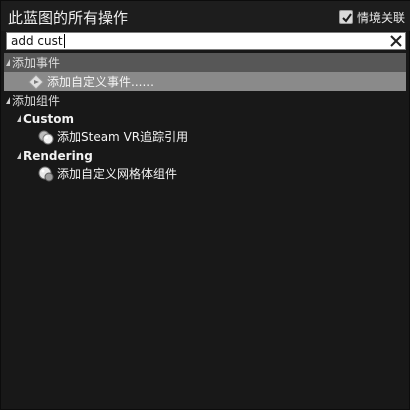 The image size is (410, 410). What do you see at coordinates (206, 41) in the screenshot?
I see `search-field` at bounding box center [206, 41].